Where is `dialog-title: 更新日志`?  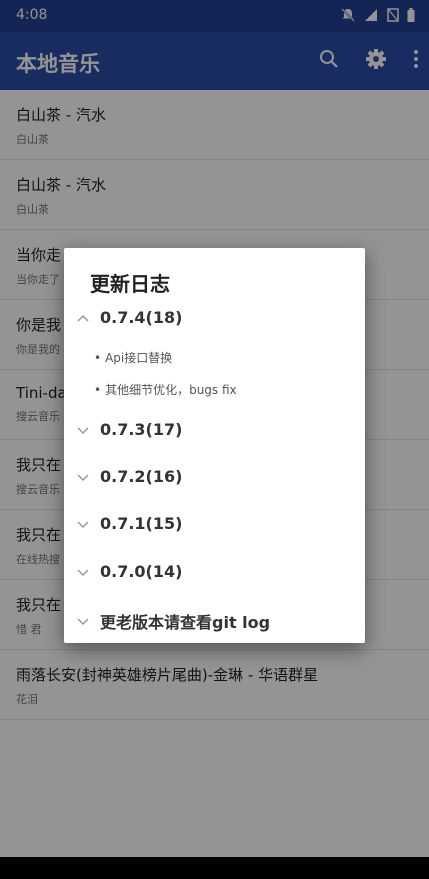 dialog-title: 更新日志 is located at coordinates (130, 284).